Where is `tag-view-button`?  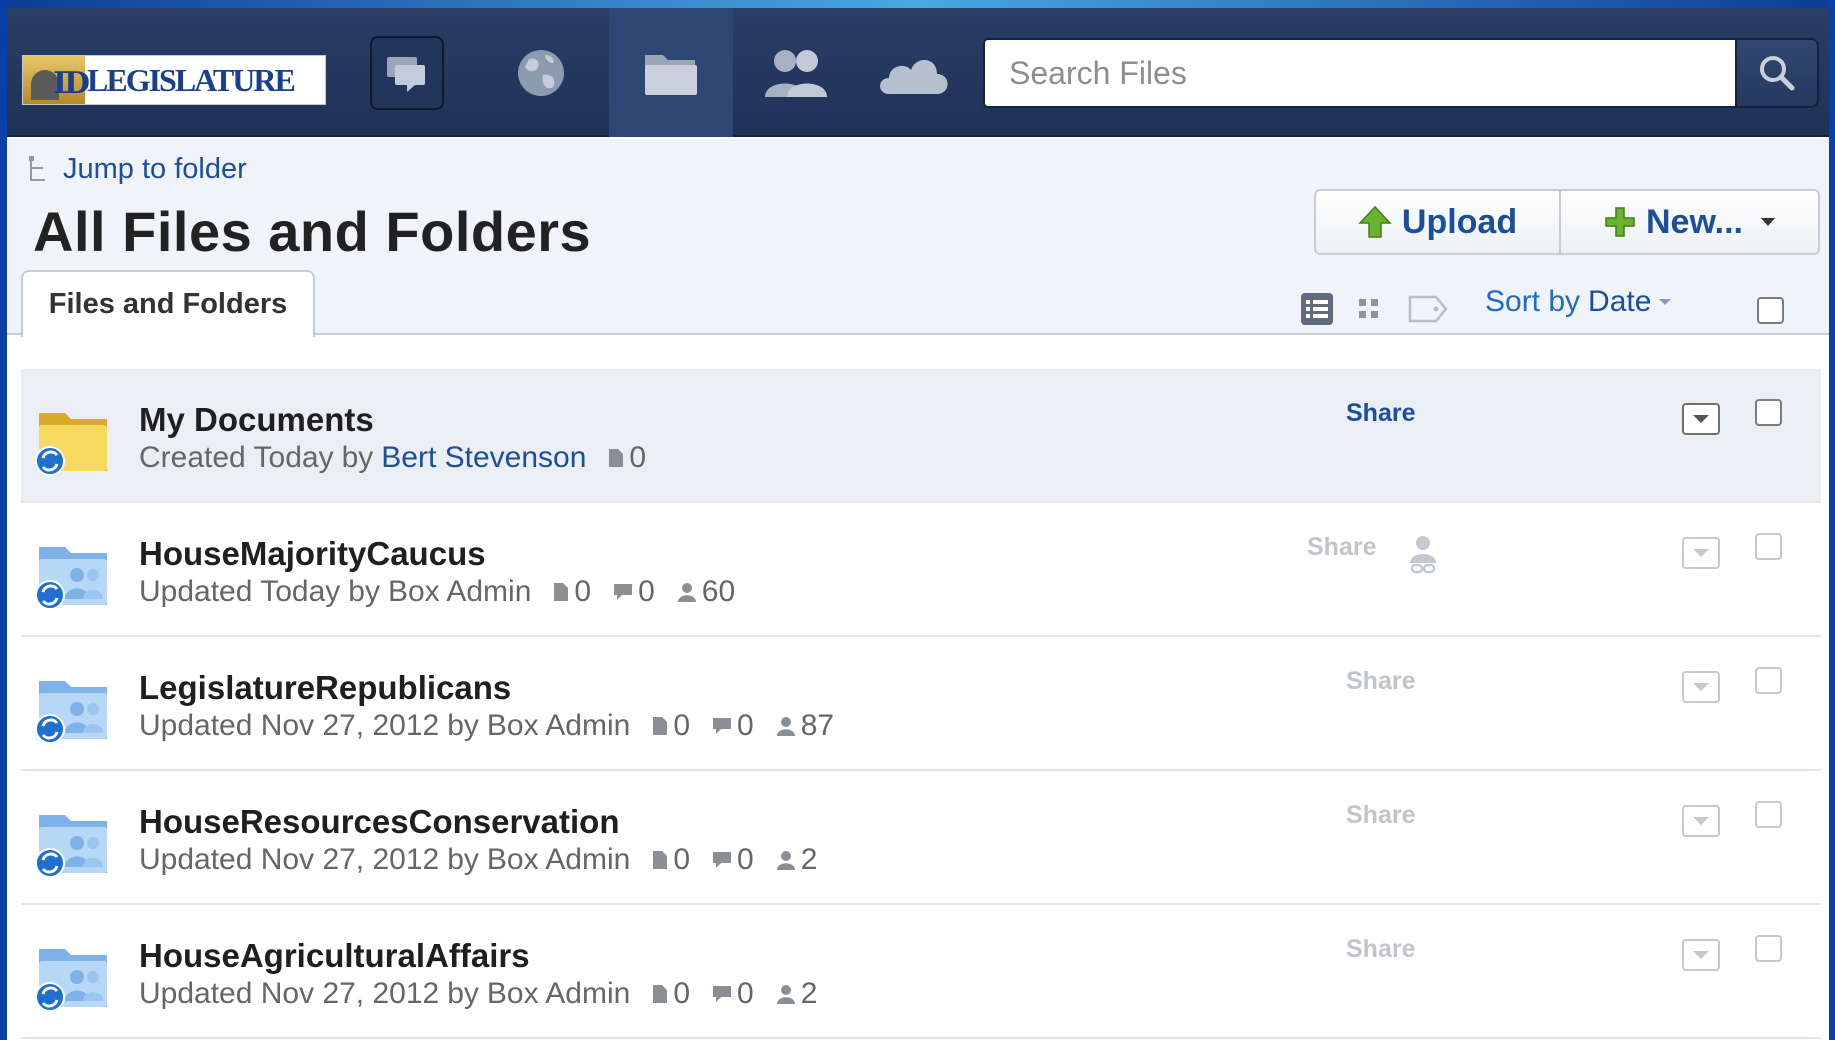 tag-view-button is located at coordinates (1428, 309).